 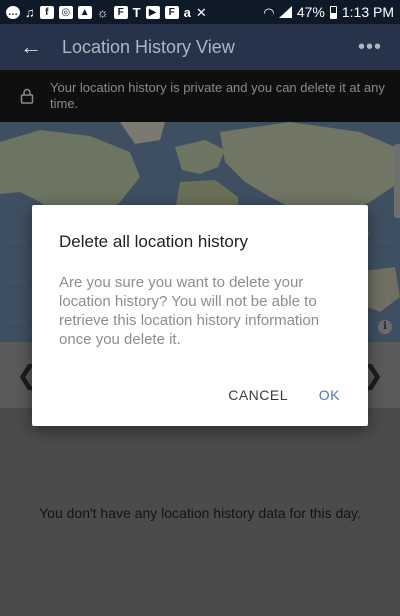 What do you see at coordinates (367, 12) in the screenshot?
I see `clock: 1:13 PM` at bounding box center [367, 12].